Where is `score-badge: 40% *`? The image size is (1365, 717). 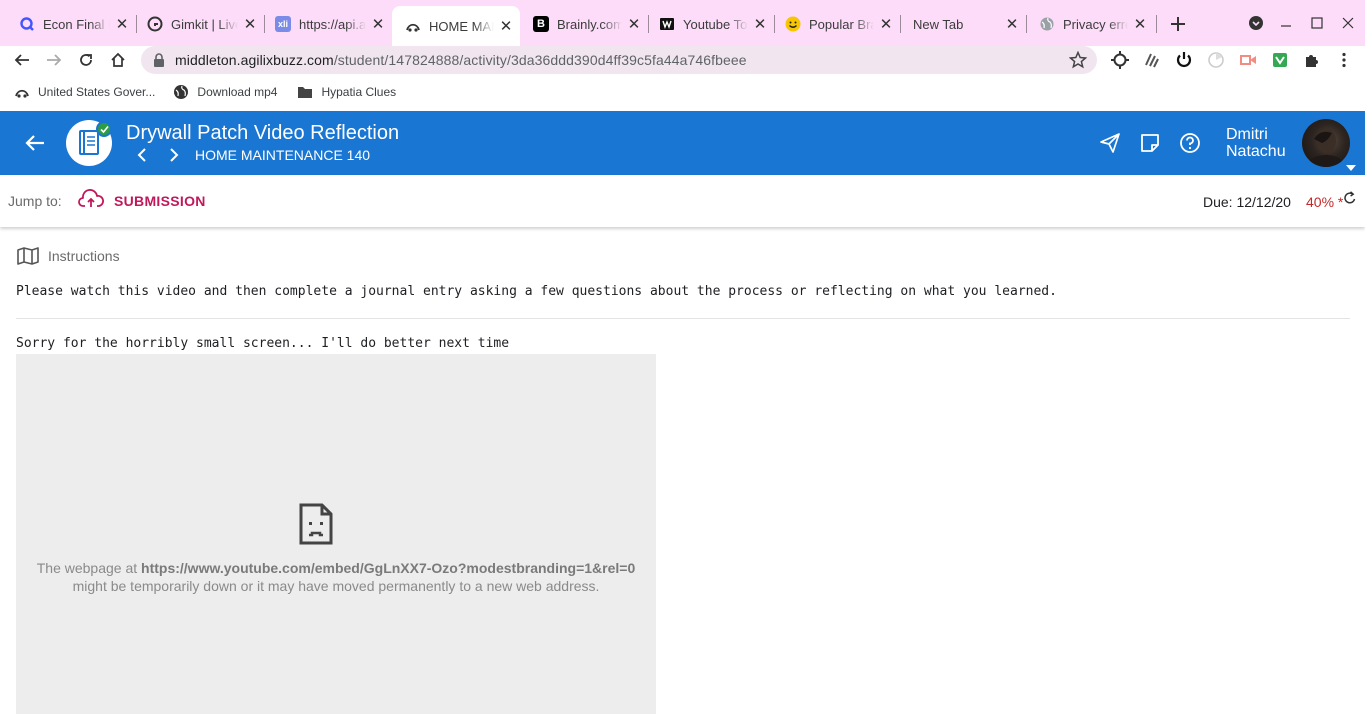 score-badge: 40% * is located at coordinates (1325, 202).